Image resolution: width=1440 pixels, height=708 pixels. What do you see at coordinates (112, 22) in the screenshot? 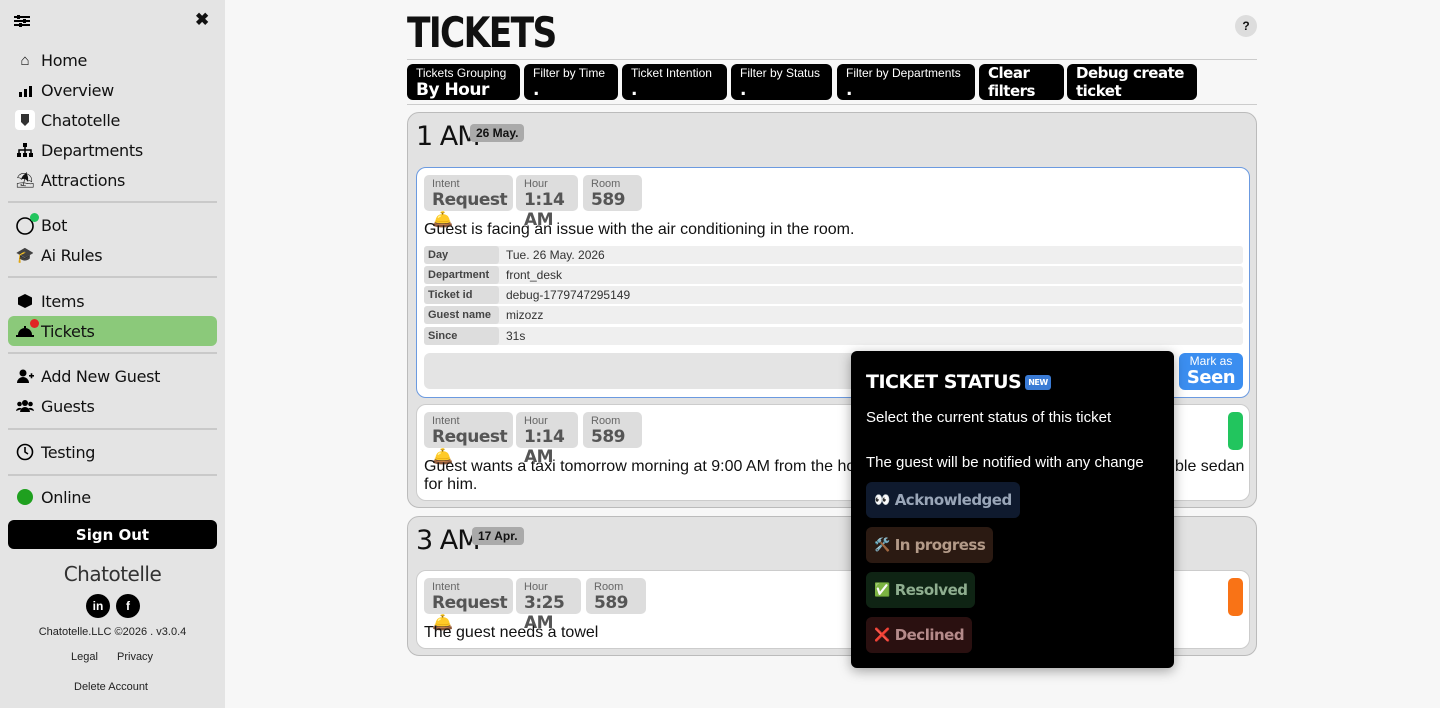
I see `sidebar-header: ✖` at bounding box center [112, 22].